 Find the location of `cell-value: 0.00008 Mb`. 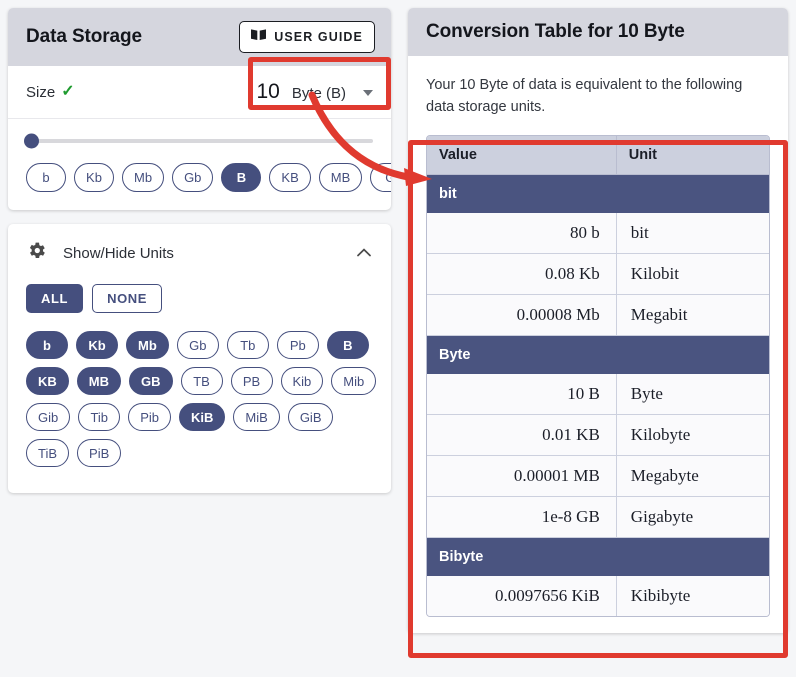

cell-value: 0.00008 Mb is located at coordinates (522, 315).